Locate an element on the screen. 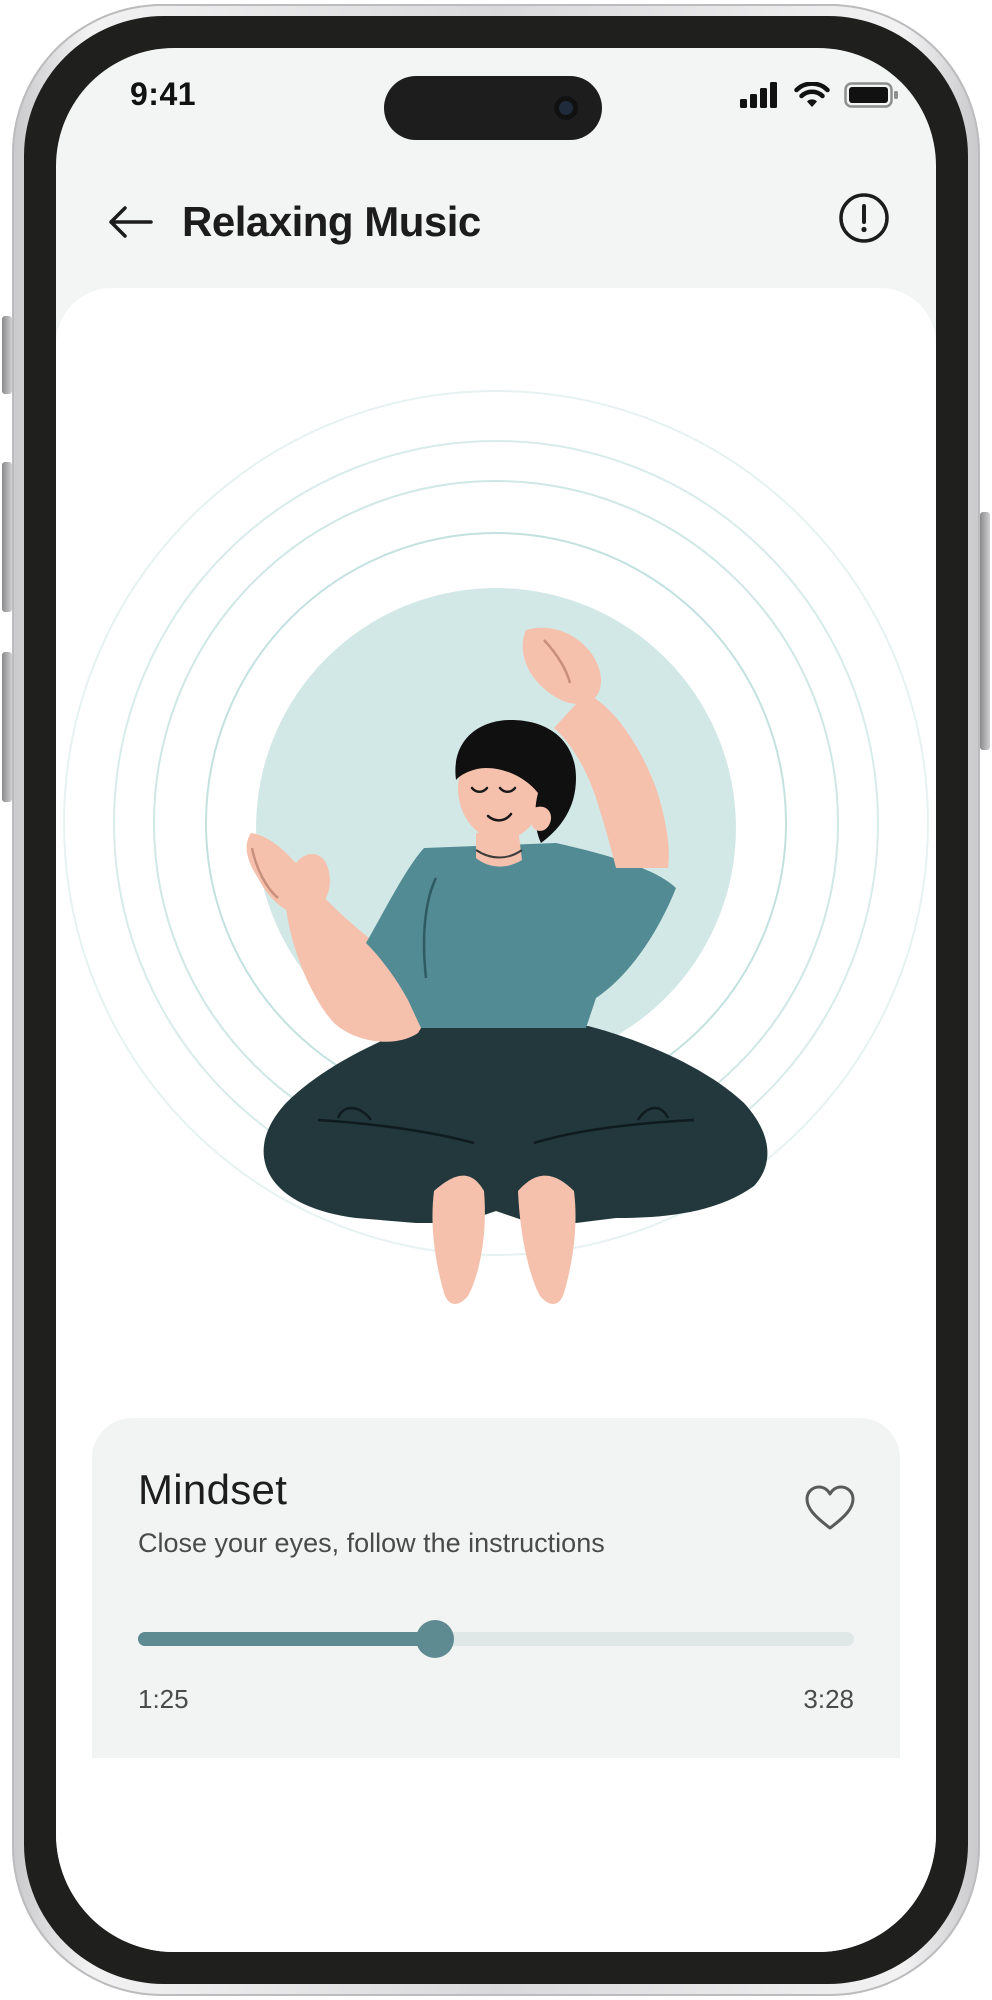  power-button is located at coordinates (985, 631).